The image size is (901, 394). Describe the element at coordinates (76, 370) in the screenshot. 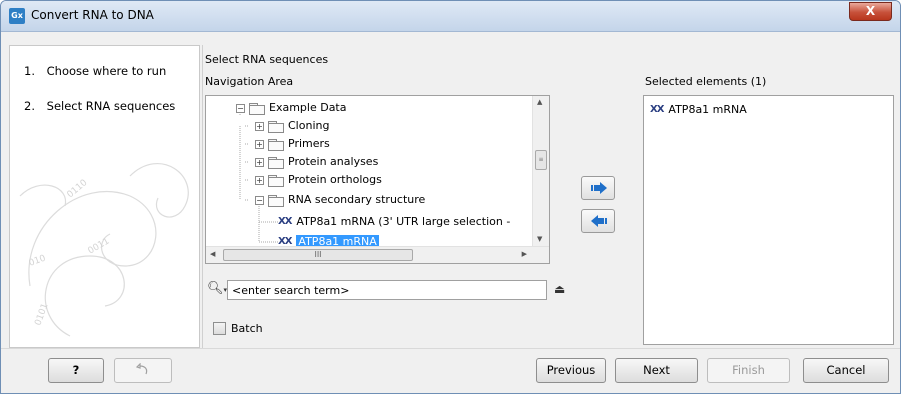

I see `help-button: ?` at that location.